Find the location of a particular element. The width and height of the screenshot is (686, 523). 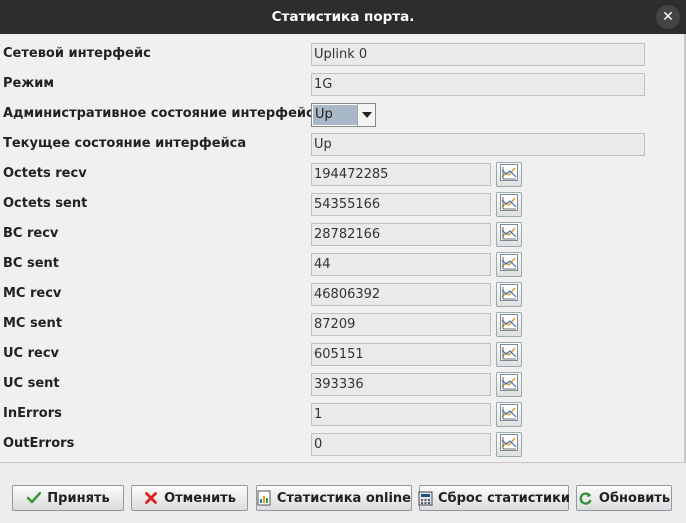

counter-field: 54355166 is located at coordinates (401, 204).